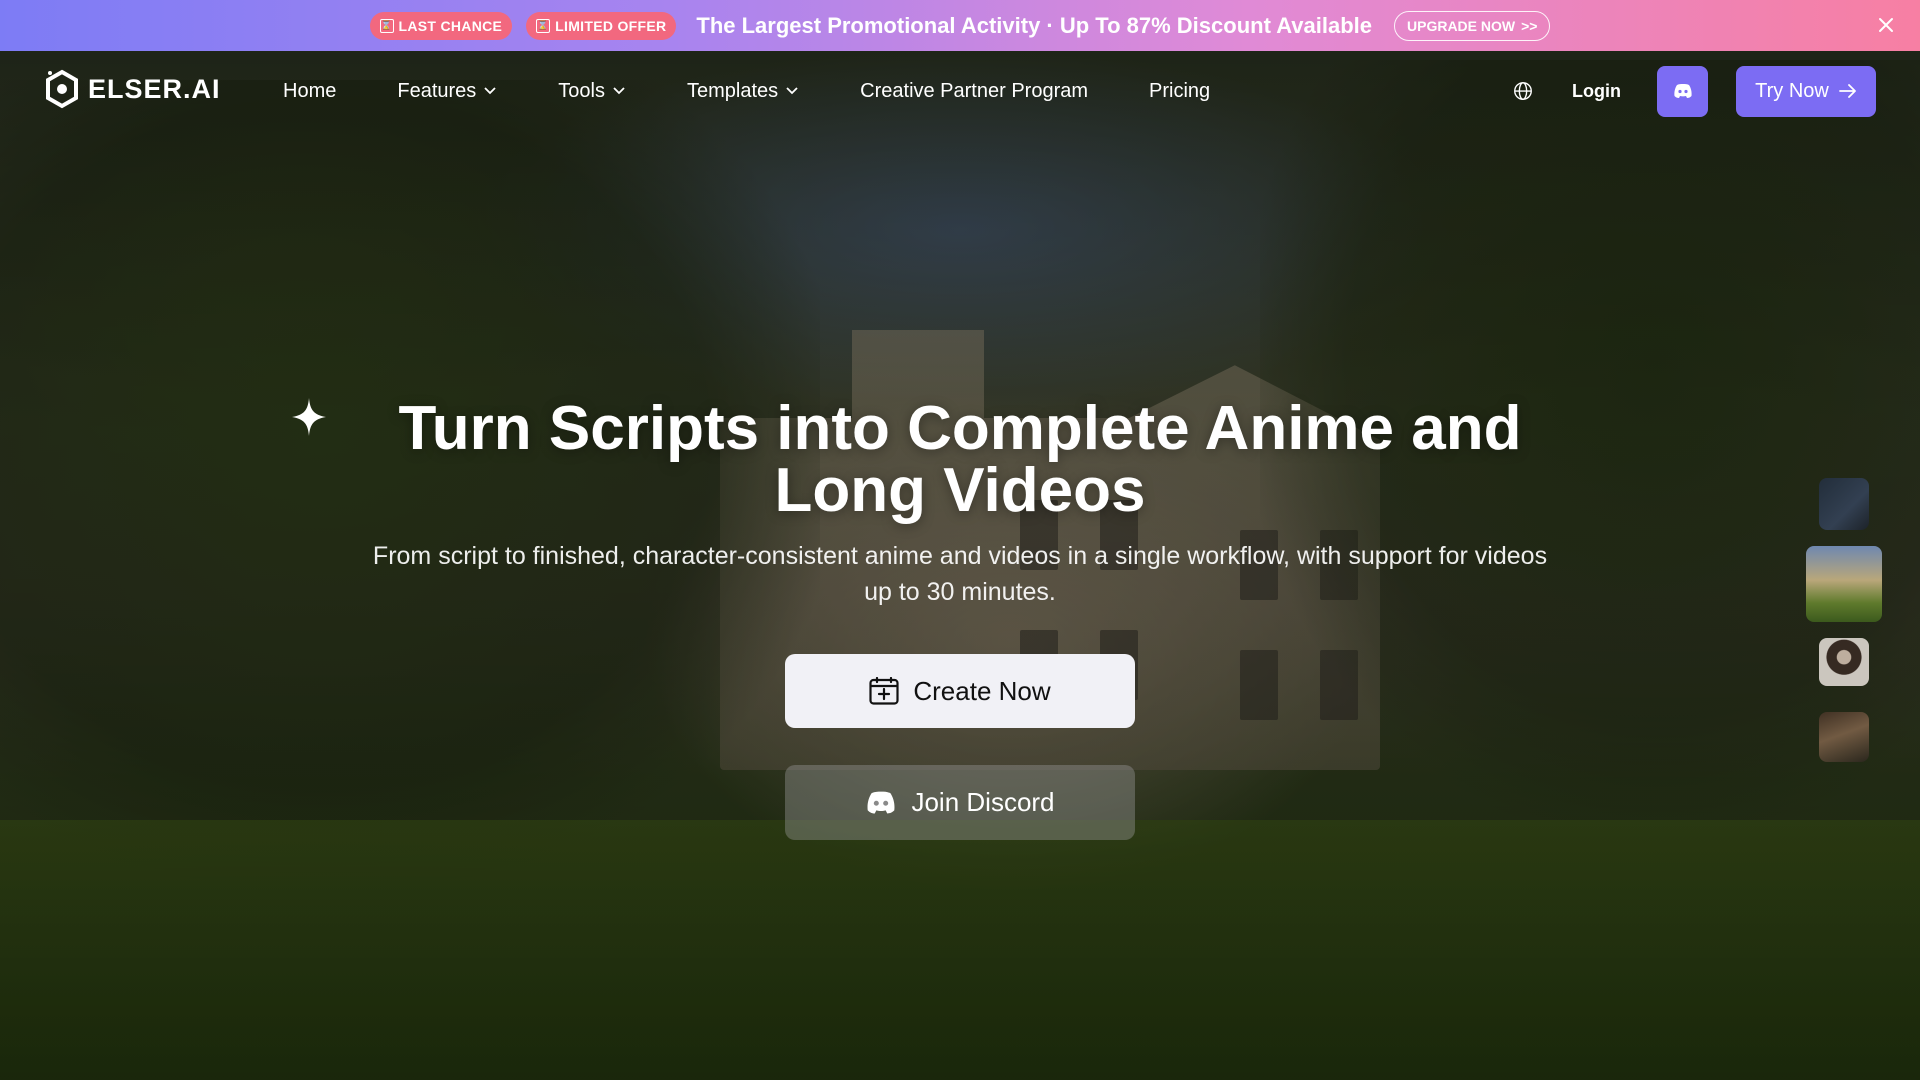 This screenshot has height=1080, width=1920. I want to click on upgrade-now-label: UPGRADE NOW, so click(1461, 25).